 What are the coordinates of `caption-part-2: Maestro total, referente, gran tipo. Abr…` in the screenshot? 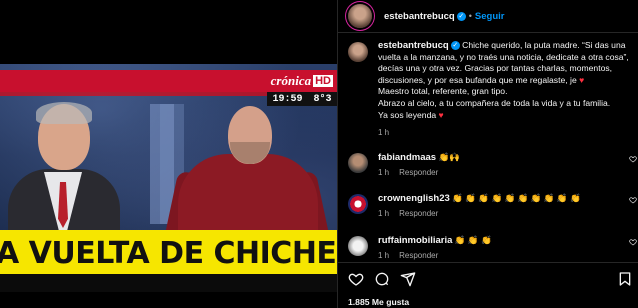 It's located at (494, 103).